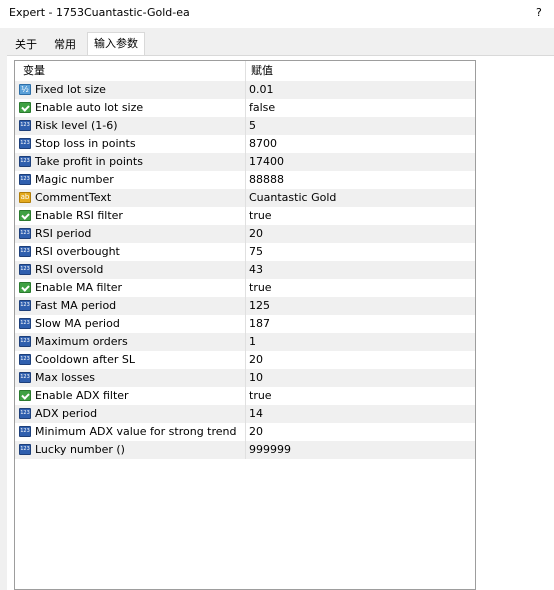 The image size is (554, 590). I want to click on column-divider, so click(245, 71).